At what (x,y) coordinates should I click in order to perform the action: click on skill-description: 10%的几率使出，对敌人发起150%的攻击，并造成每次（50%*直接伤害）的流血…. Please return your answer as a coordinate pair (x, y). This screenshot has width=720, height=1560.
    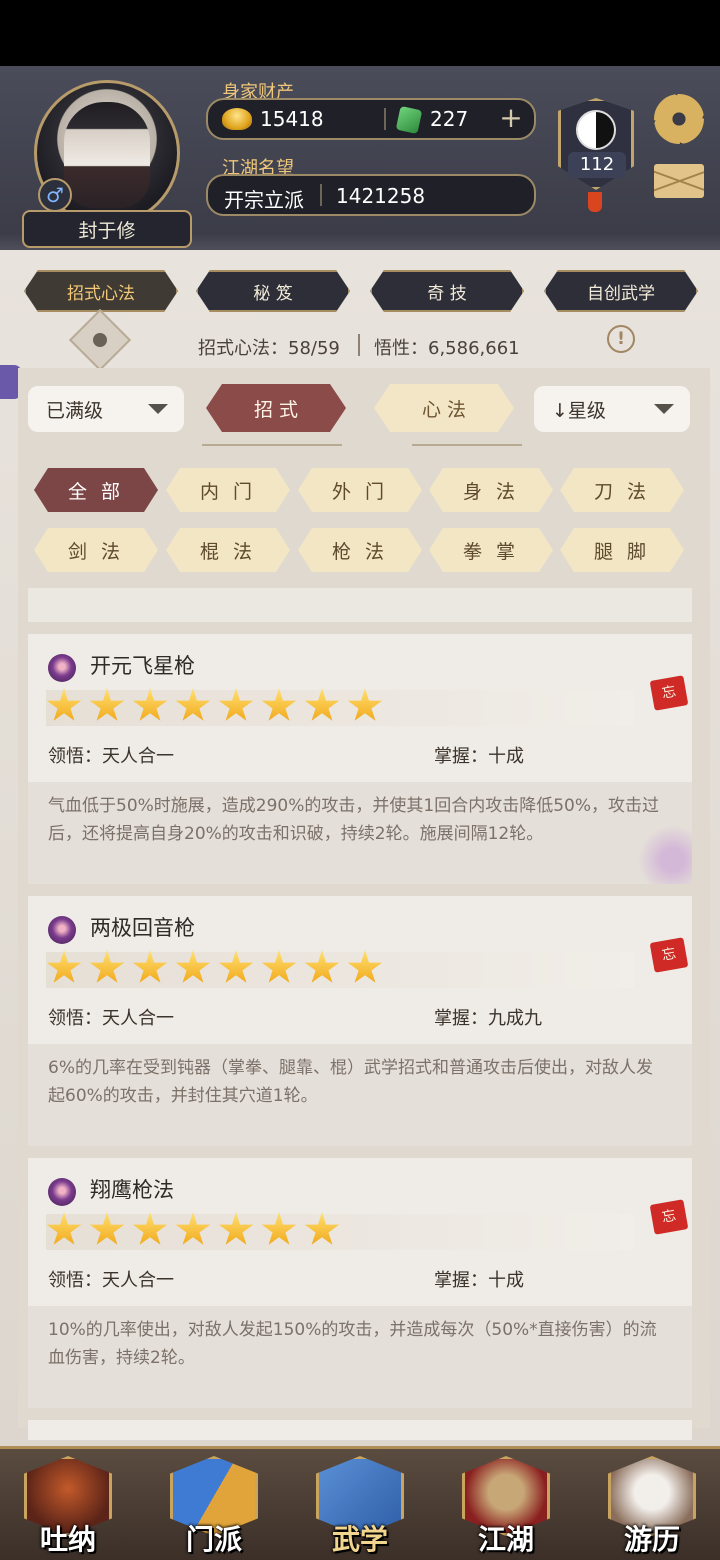
    Looking at the image, I should click on (352, 1344).